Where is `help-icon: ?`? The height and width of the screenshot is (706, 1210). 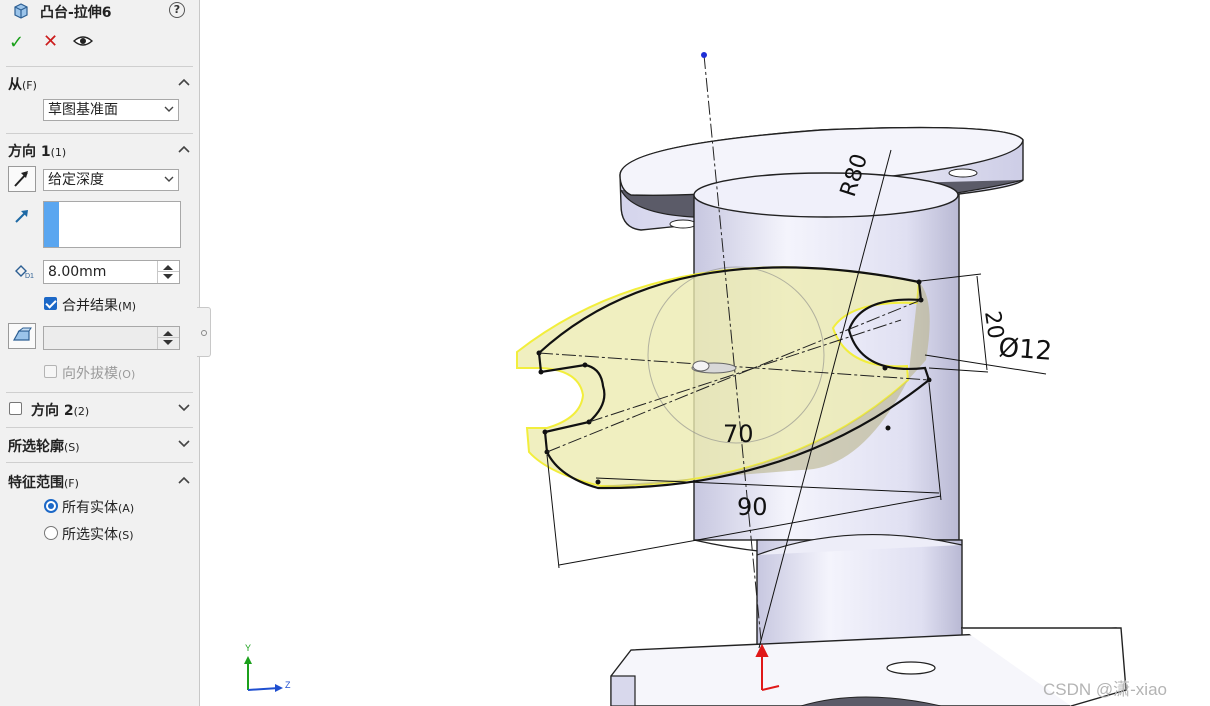
help-icon: ? is located at coordinates (177, 10).